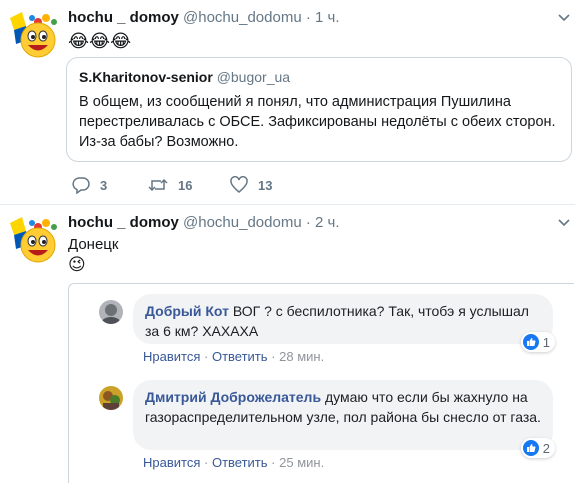 Image resolution: width=575 pixels, height=483 pixels. I want to click on comment-meta: Нравится · Ответить · 28 мин., so click(233, 356).